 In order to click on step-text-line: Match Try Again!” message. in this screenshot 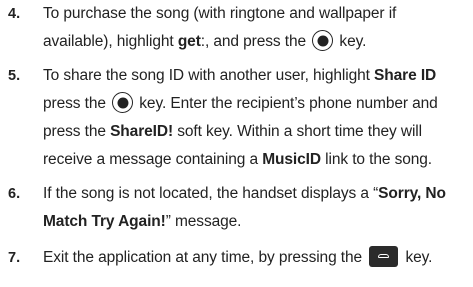, I will do `click(142, 222)`.